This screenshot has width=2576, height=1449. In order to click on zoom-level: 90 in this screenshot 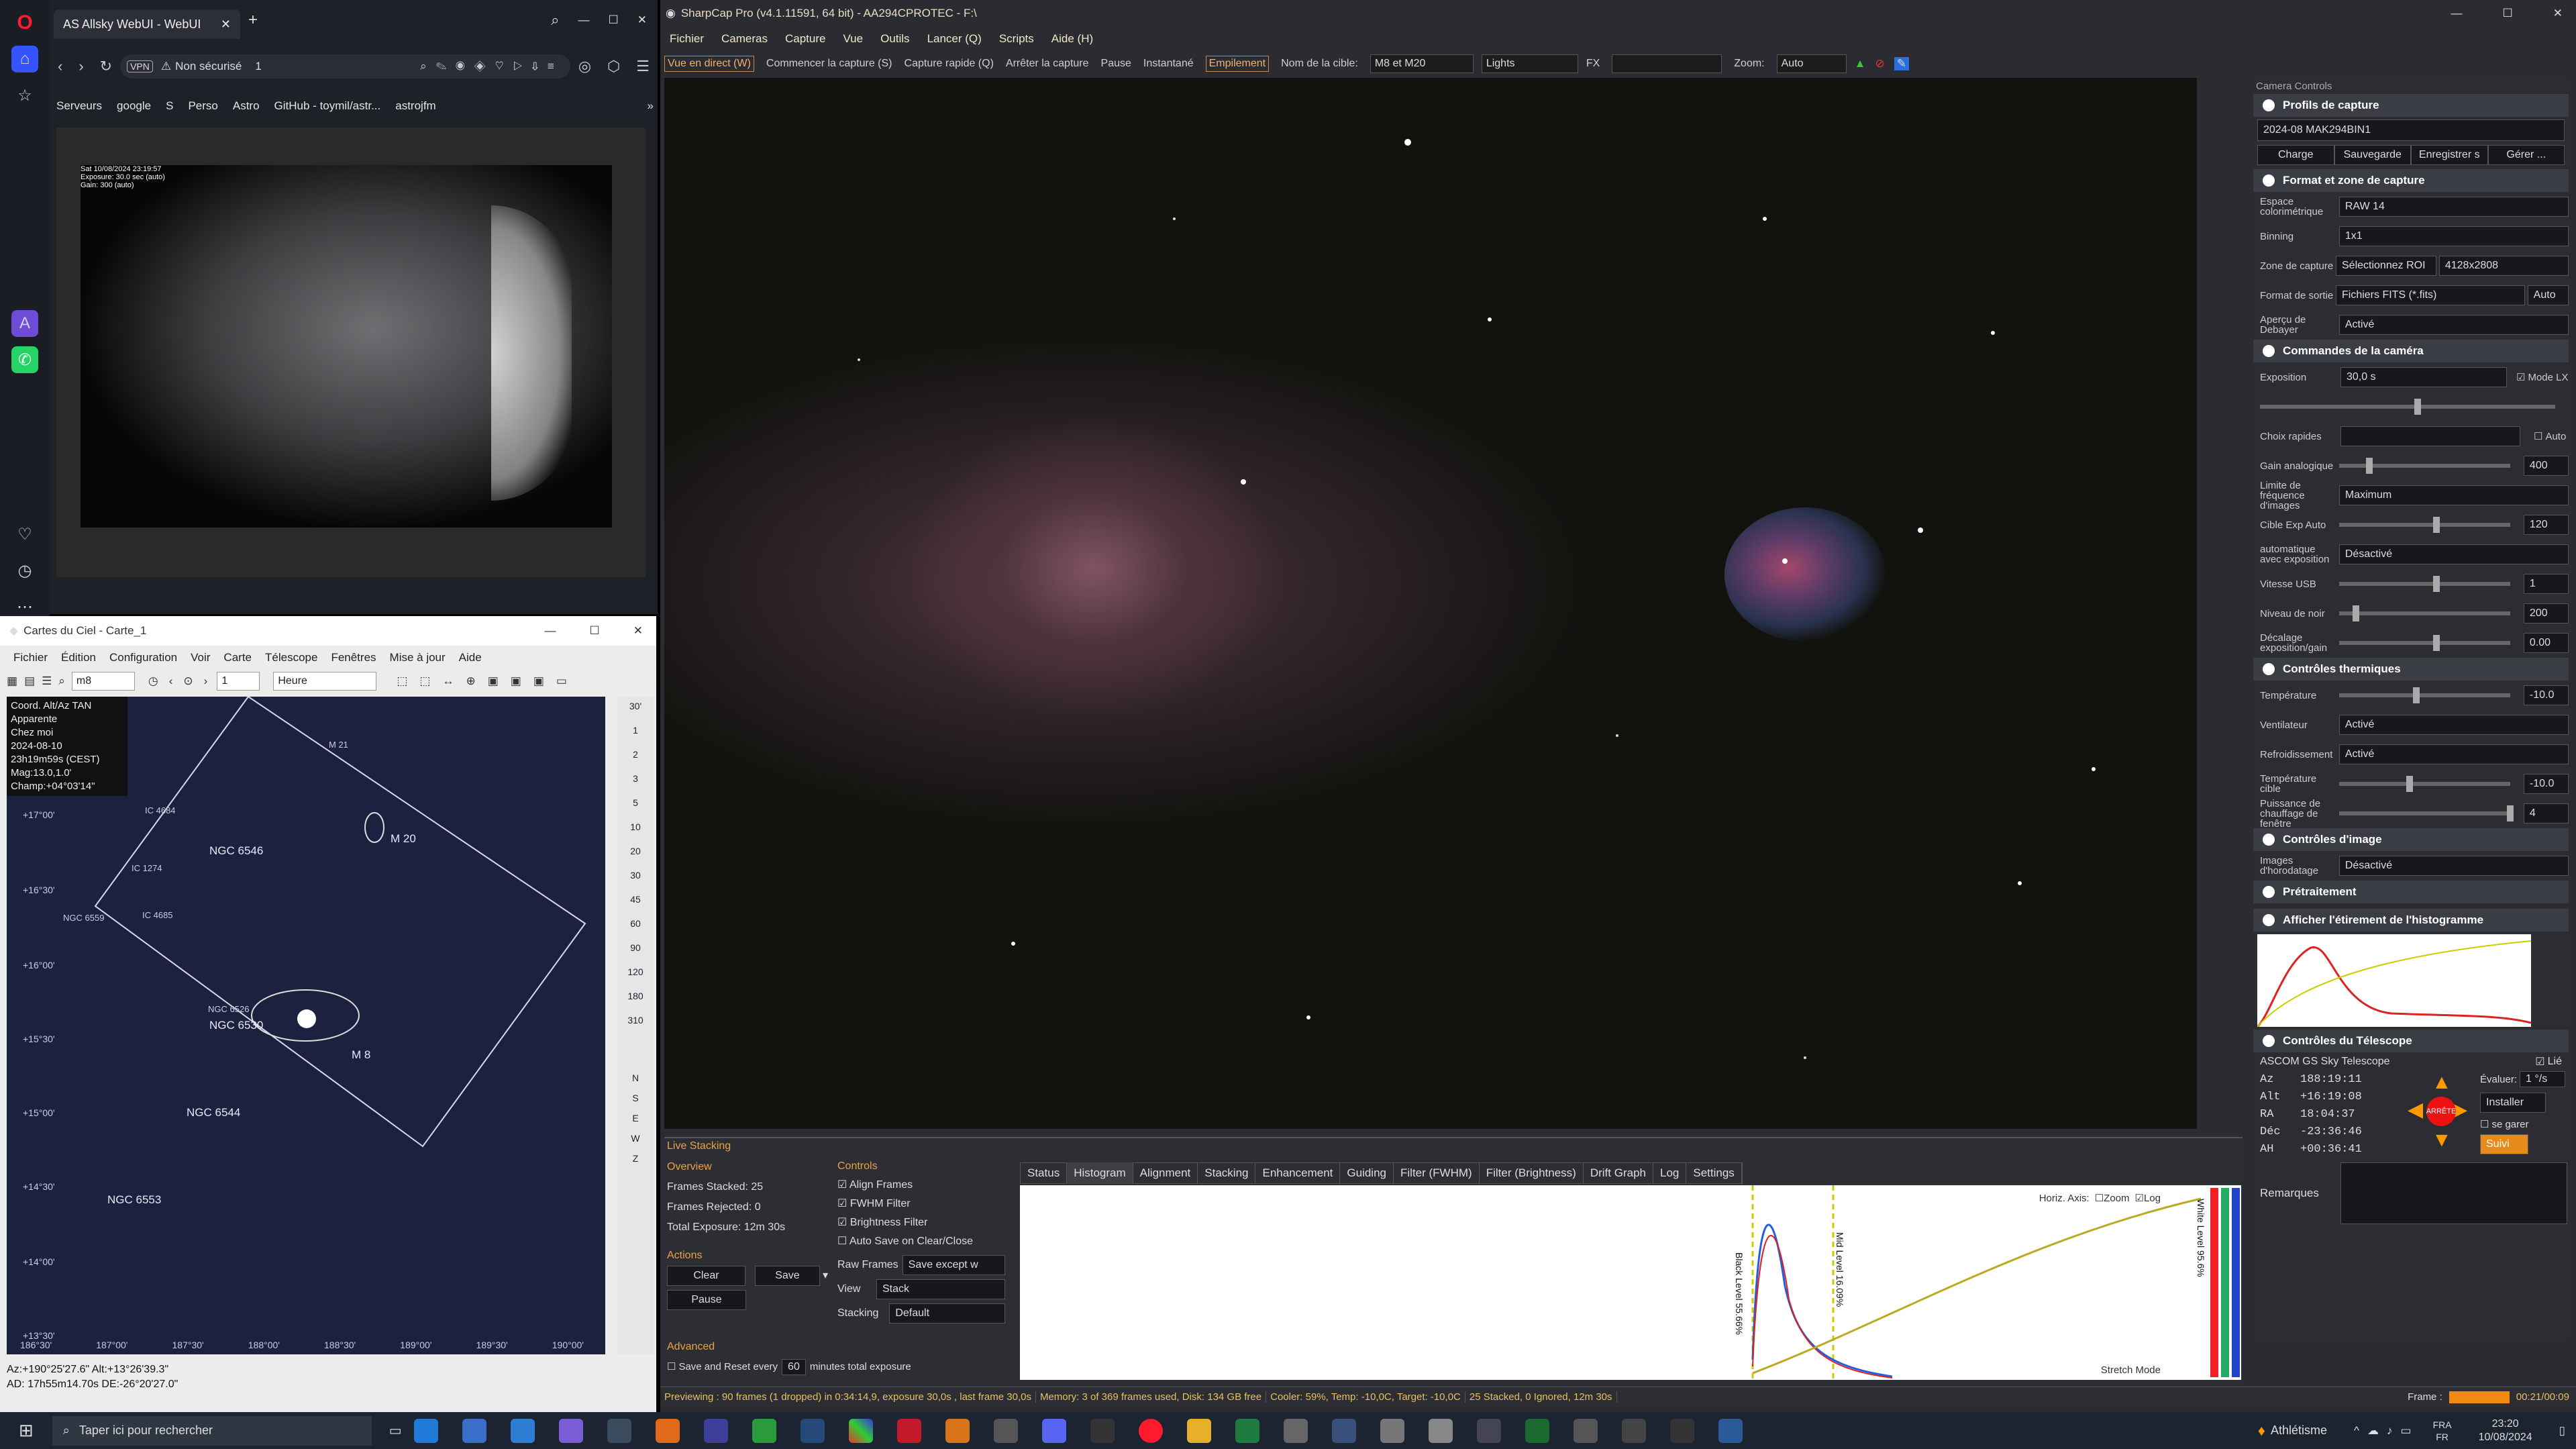, I will do `click(635, 947)`.